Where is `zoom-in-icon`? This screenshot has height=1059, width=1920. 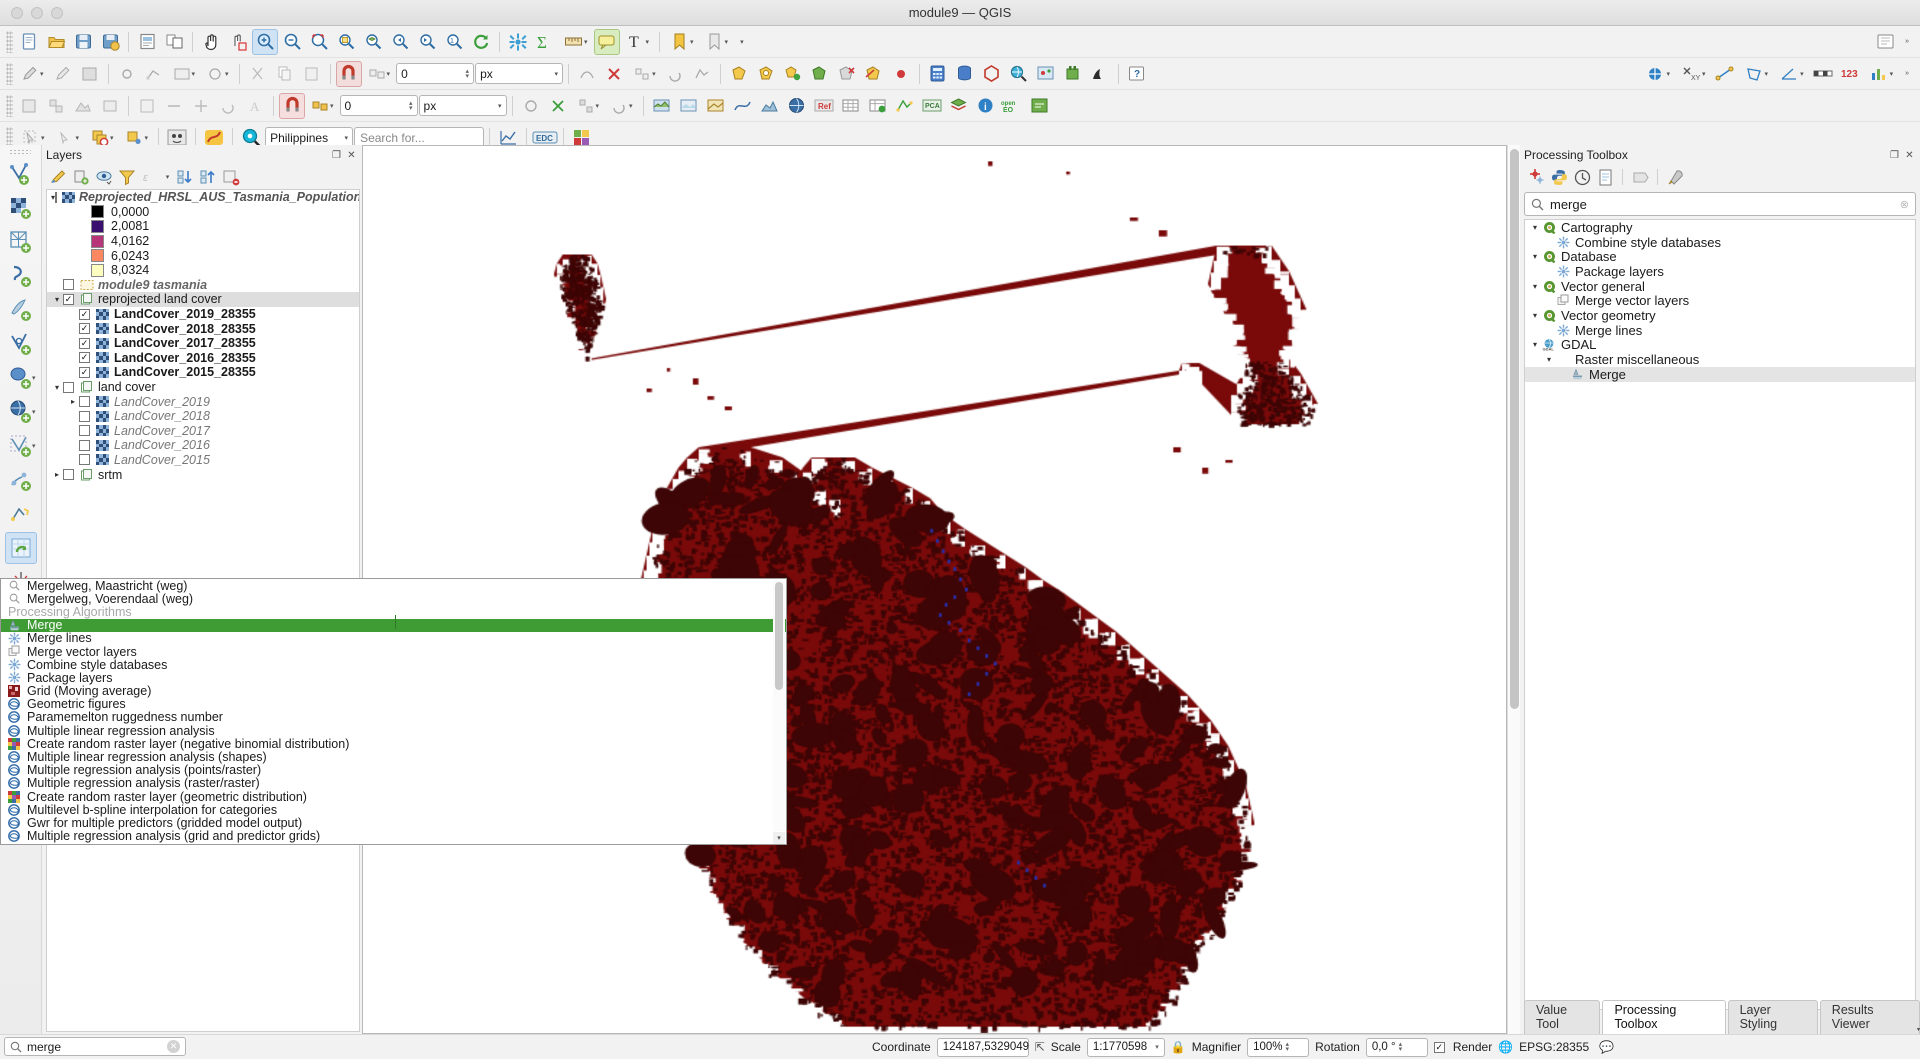 zoom-in-icon is located at coordinates (265, 41).